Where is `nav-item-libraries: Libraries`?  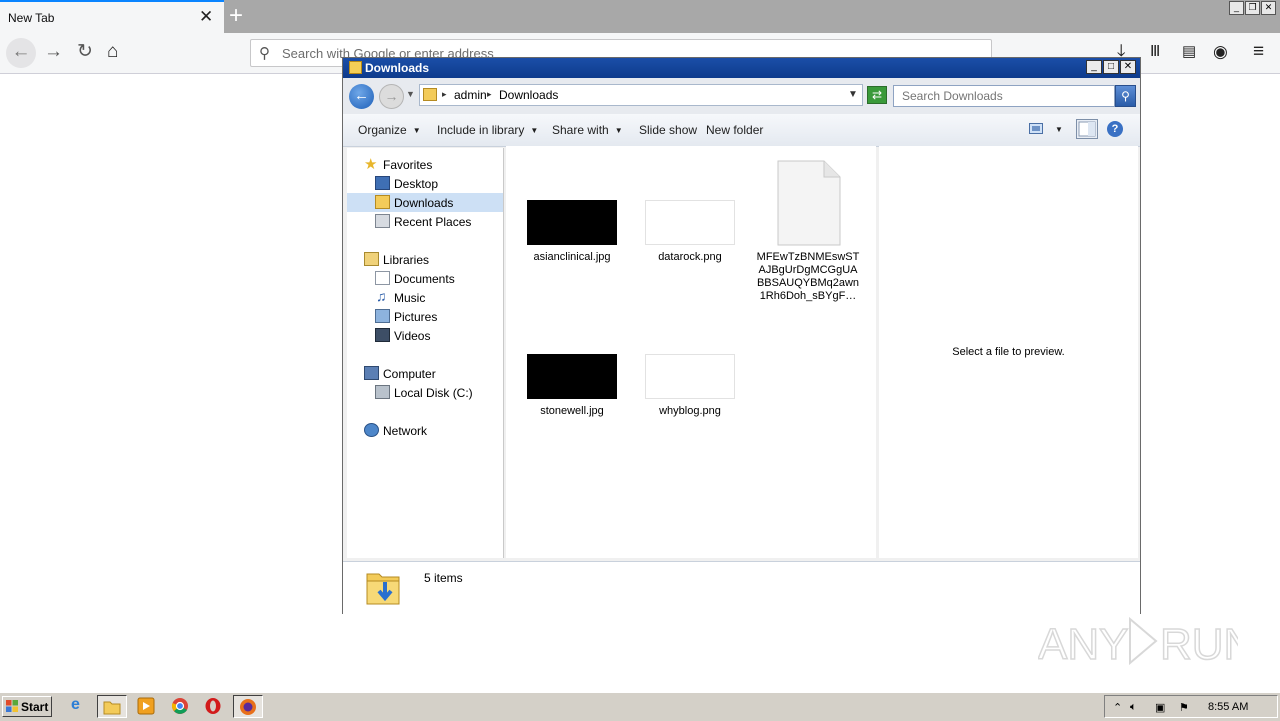 nav-item-libraries: Libraries is located at coordinates (425, 259).